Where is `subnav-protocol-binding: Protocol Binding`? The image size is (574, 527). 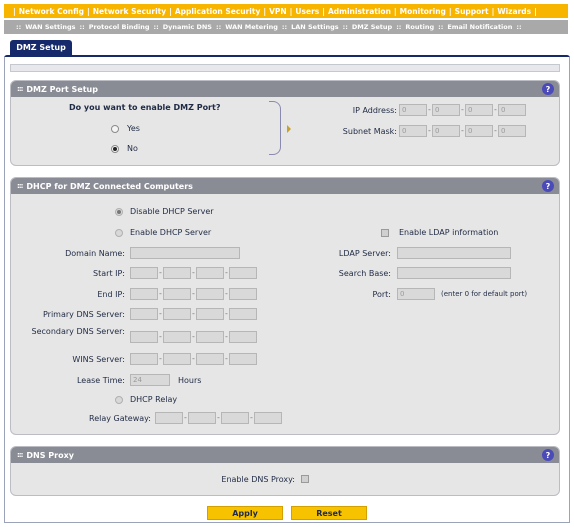 subnav-protocol-binding: Protocol Binding is located at coordinates (119, 27).